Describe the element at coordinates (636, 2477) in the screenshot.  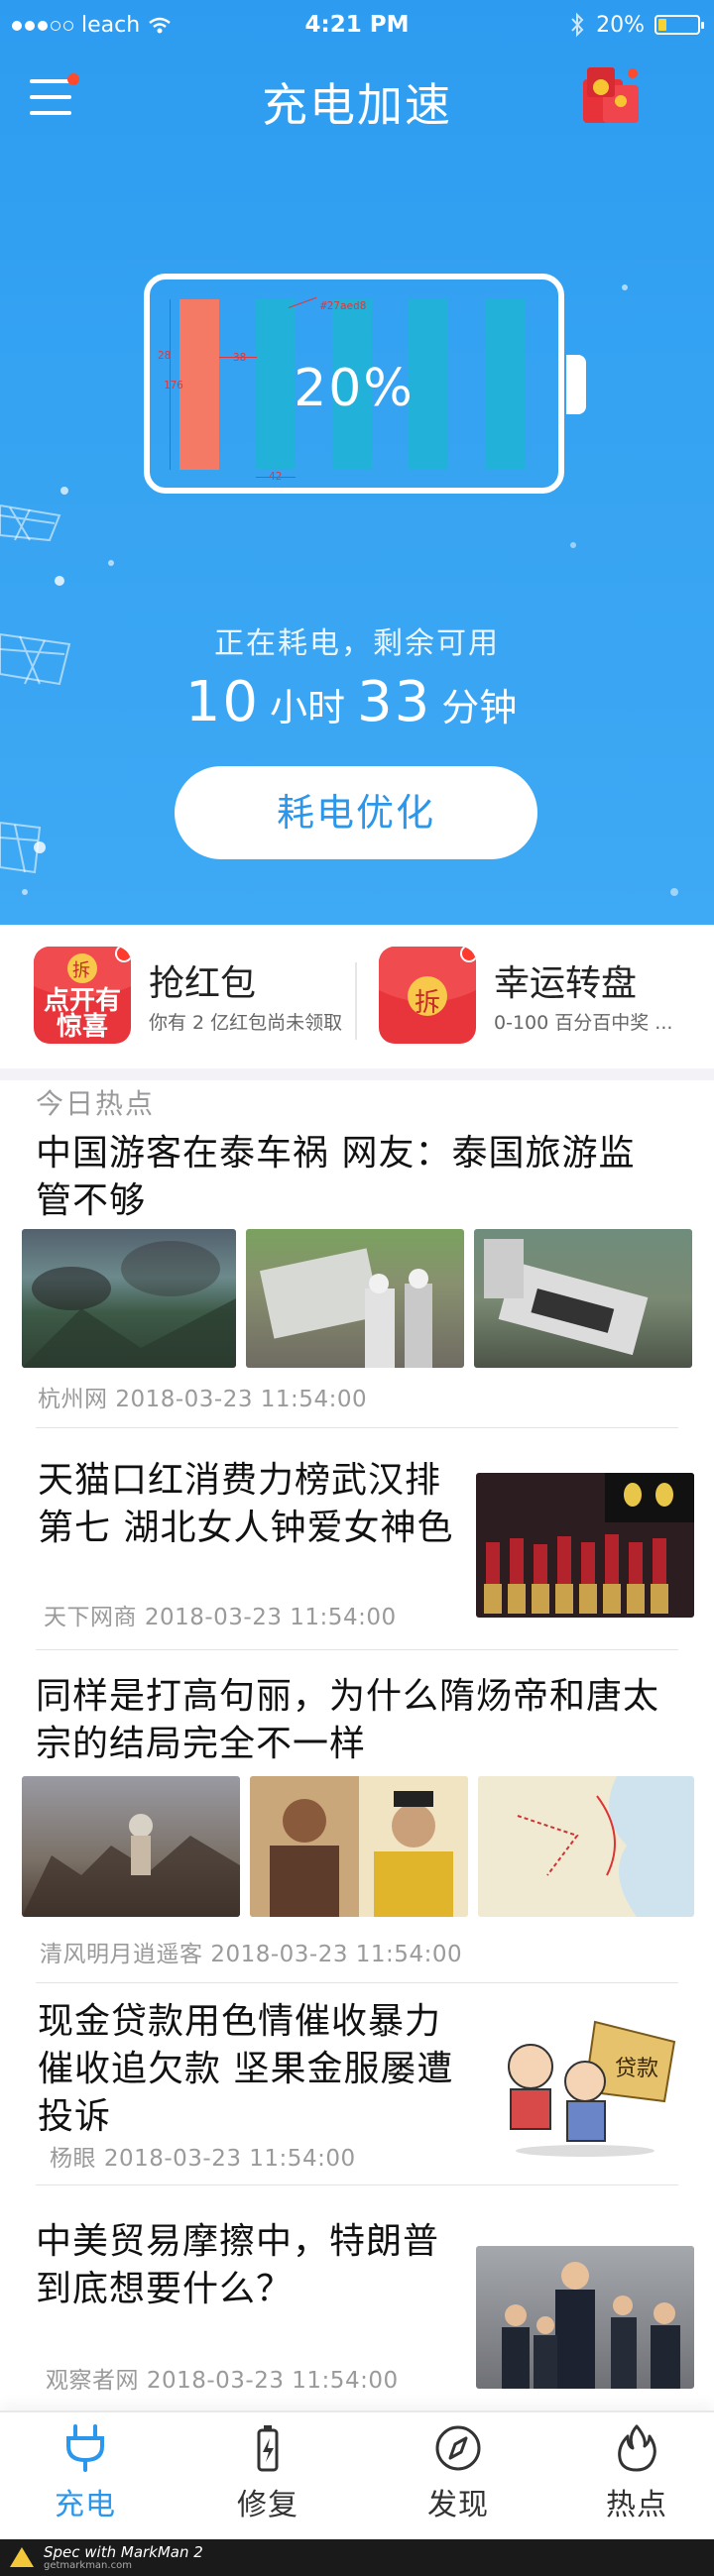
I see `tab-hot: 热点` at that location.